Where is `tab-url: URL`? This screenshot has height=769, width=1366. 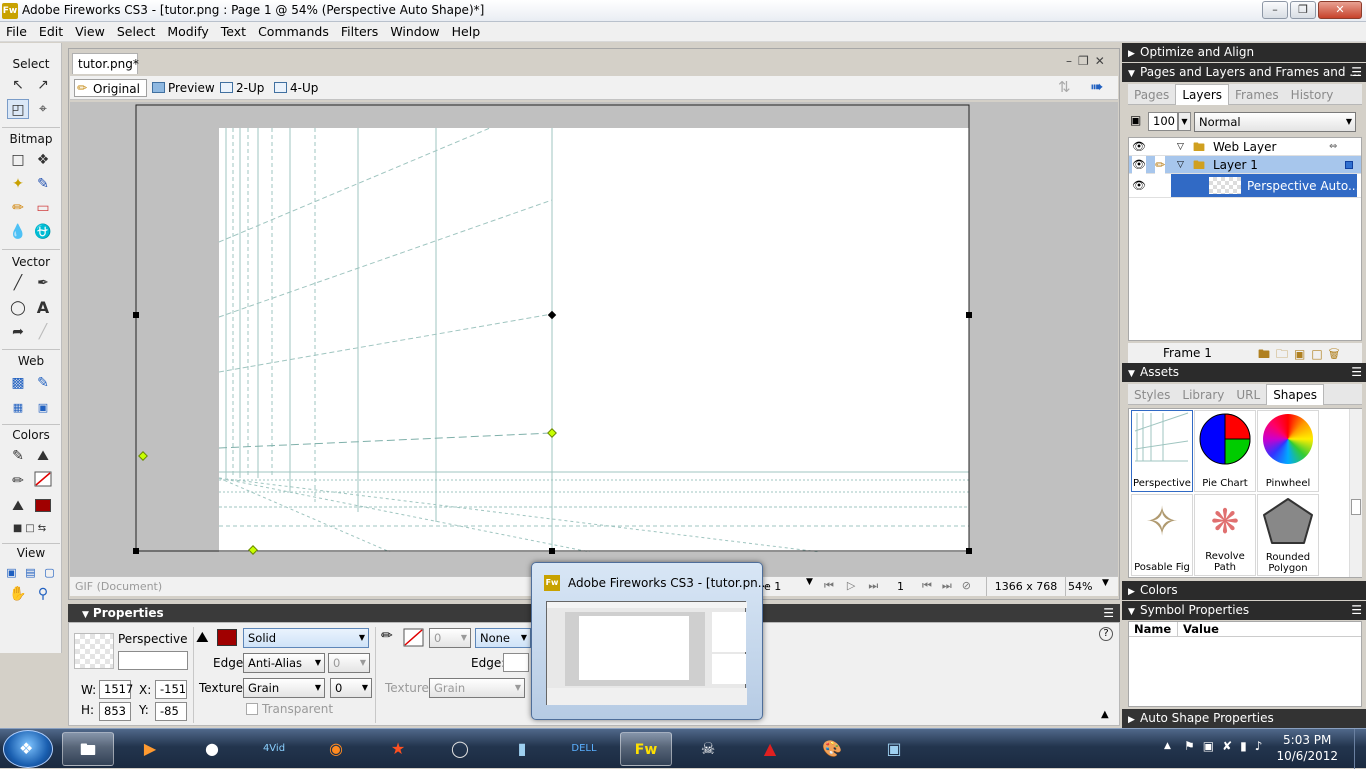
tab-url: URL is located at coordinates (1248, 395).